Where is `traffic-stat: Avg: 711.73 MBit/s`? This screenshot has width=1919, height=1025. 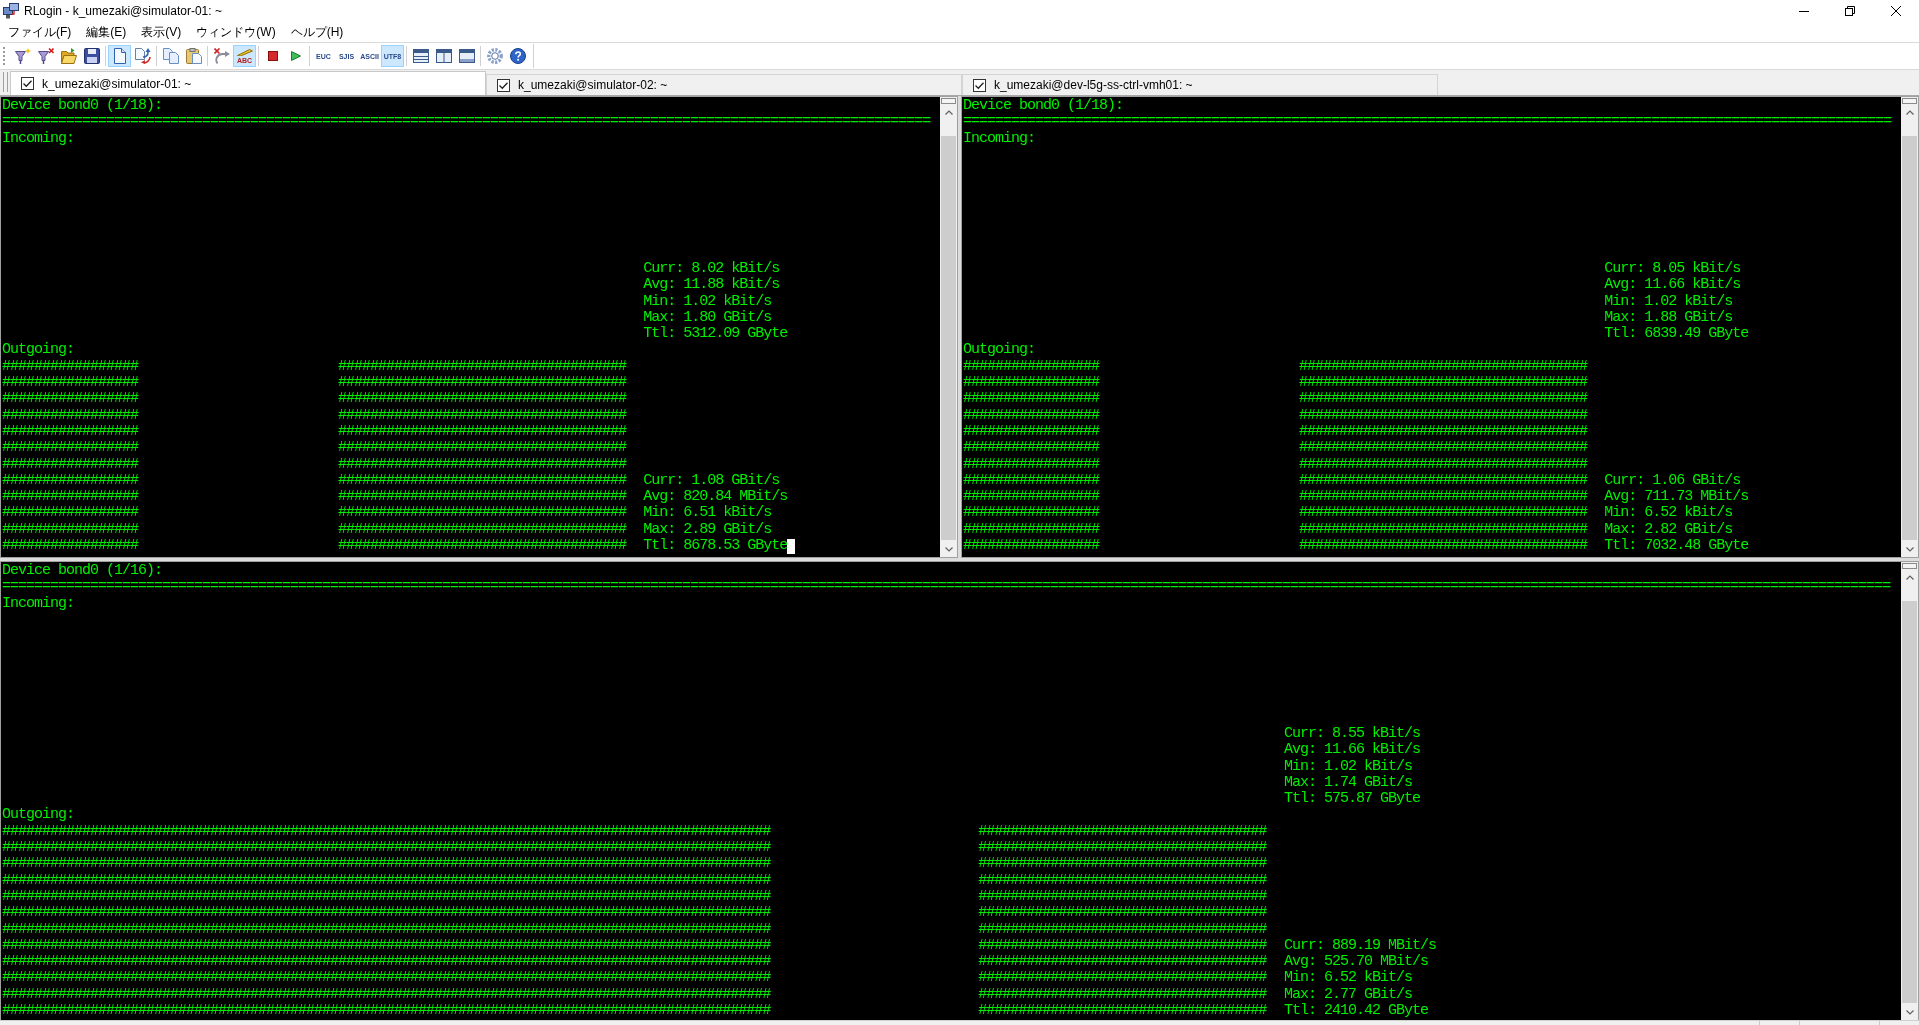
traffic-stat: Avg: 711.73 MBit/s is located at coordinates (1676, 497).